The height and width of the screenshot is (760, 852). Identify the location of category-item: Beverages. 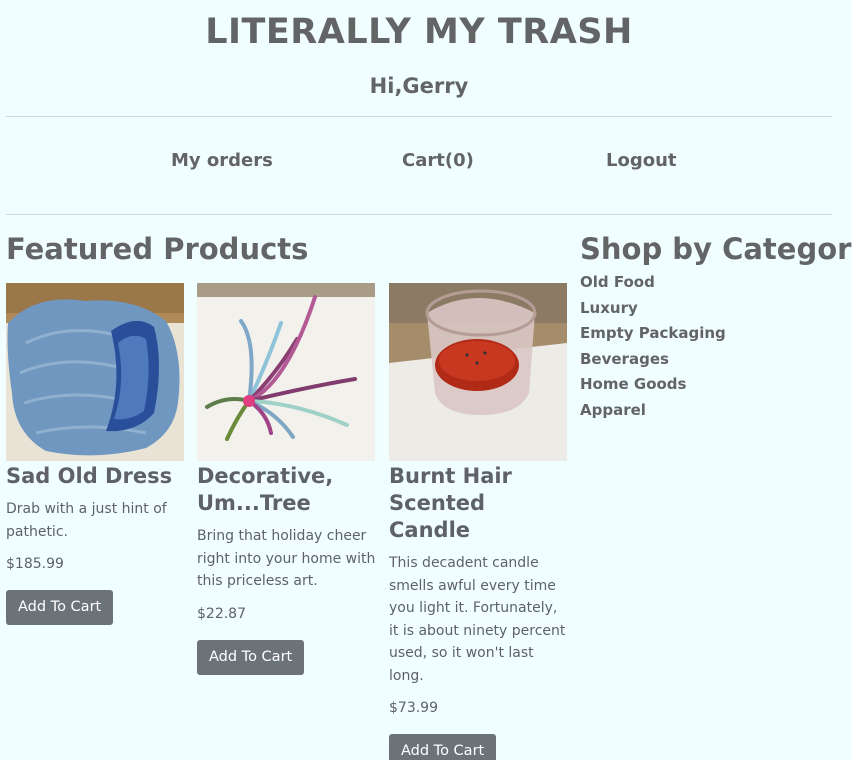
(653, 362).